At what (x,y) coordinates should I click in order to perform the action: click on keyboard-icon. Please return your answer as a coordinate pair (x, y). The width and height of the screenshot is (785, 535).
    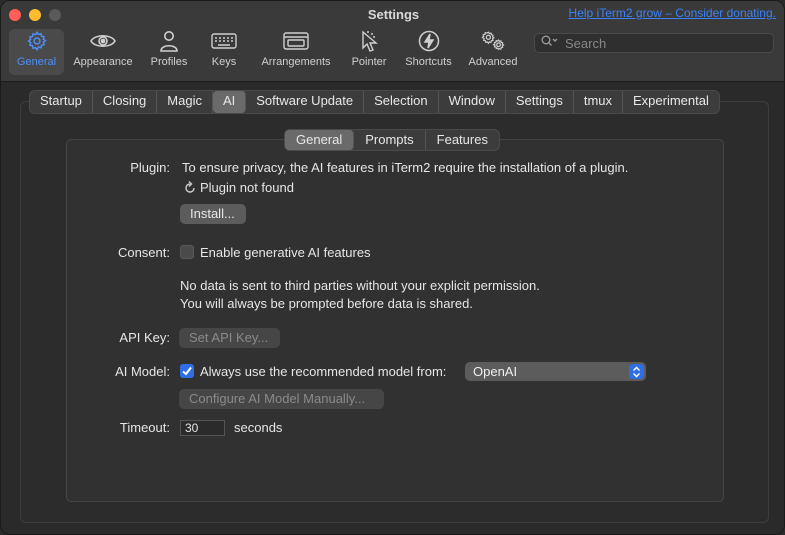
    Looking at the image, I should click on (224, 41).